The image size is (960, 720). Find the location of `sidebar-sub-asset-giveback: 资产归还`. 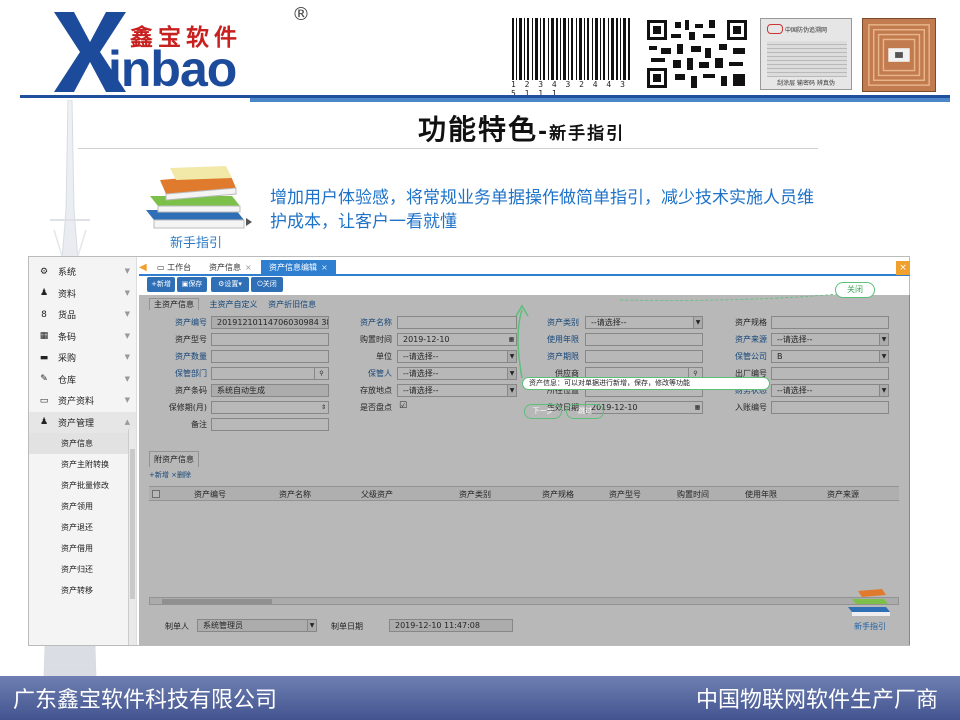

sidebar-sub-asset-giveback: 资产归还 is located at coordinates (82, 569).